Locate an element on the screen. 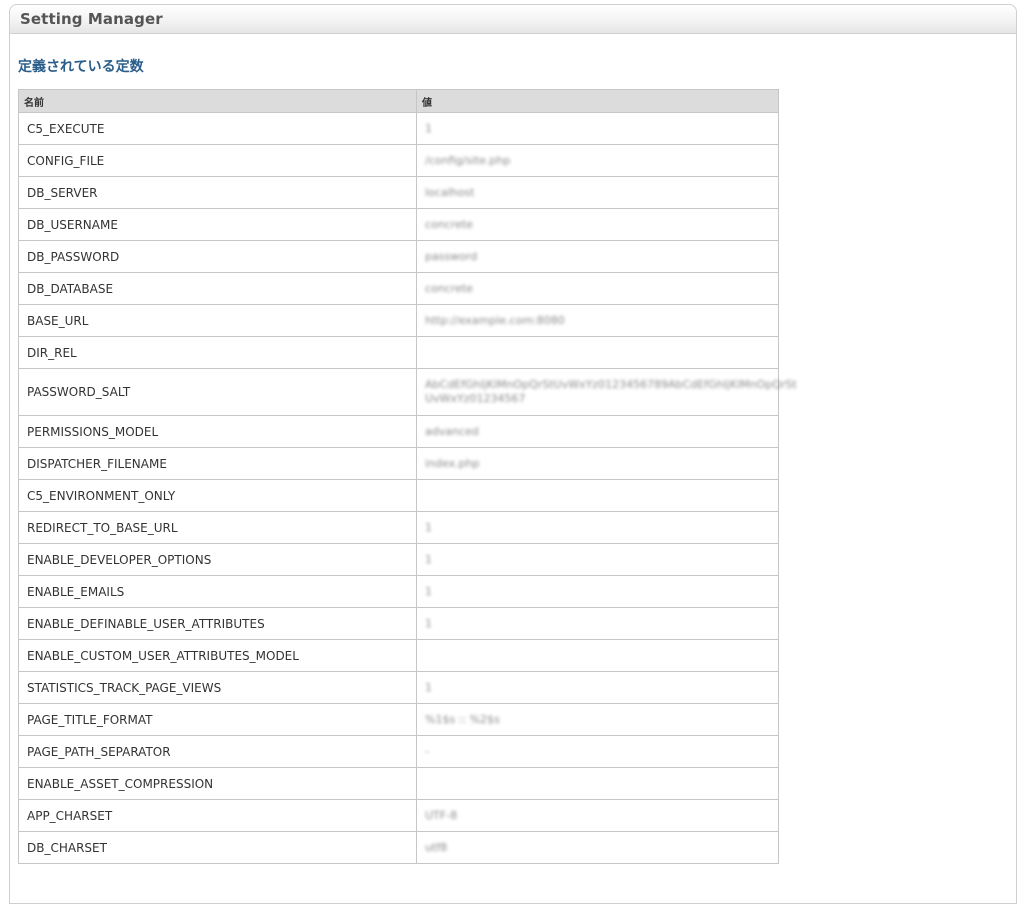 The image size is (1027, 904). table-row: BASE_URL http://example.com:8080 is located at coordinates (398, 320).